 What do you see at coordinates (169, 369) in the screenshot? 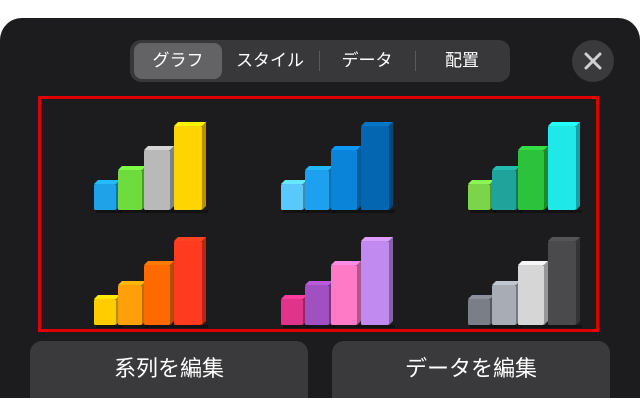
I see `edit-series-button: 系列を編集` at bounding box center [169, 369].